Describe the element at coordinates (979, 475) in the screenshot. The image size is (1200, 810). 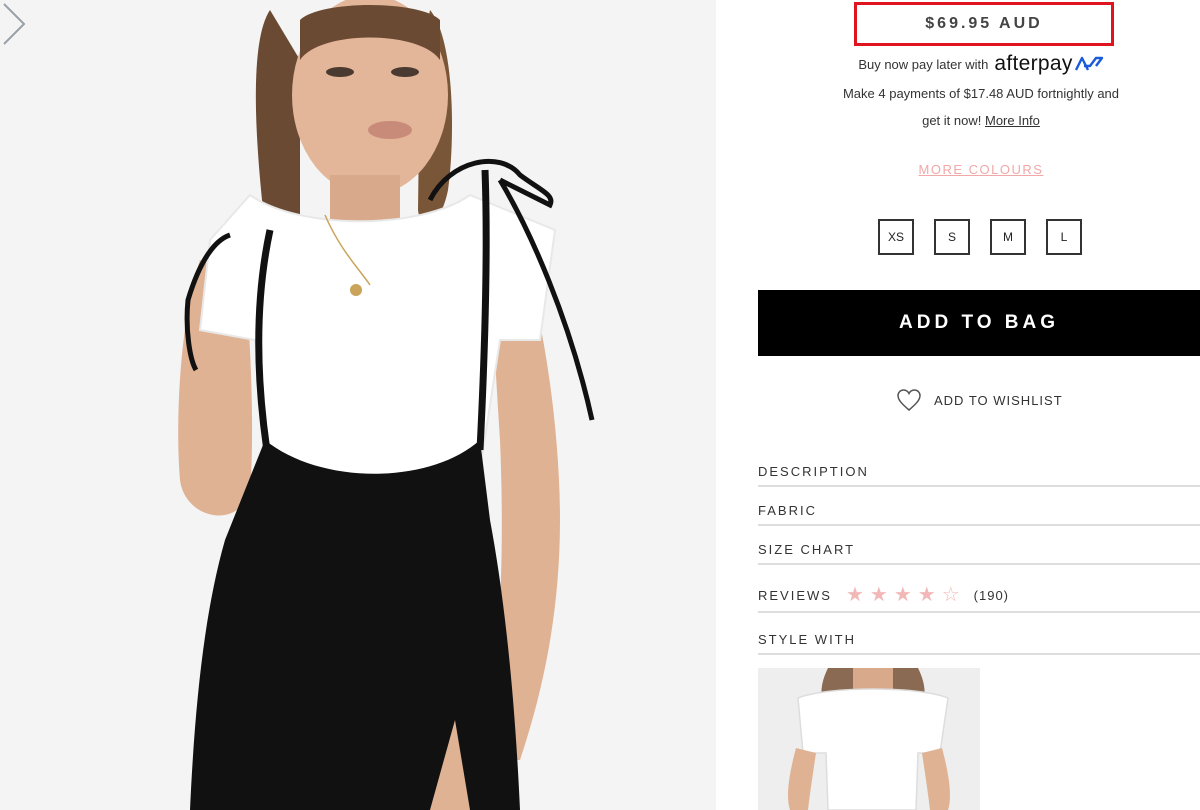
I see `accordion-description: DESCRIPTION` at that location.